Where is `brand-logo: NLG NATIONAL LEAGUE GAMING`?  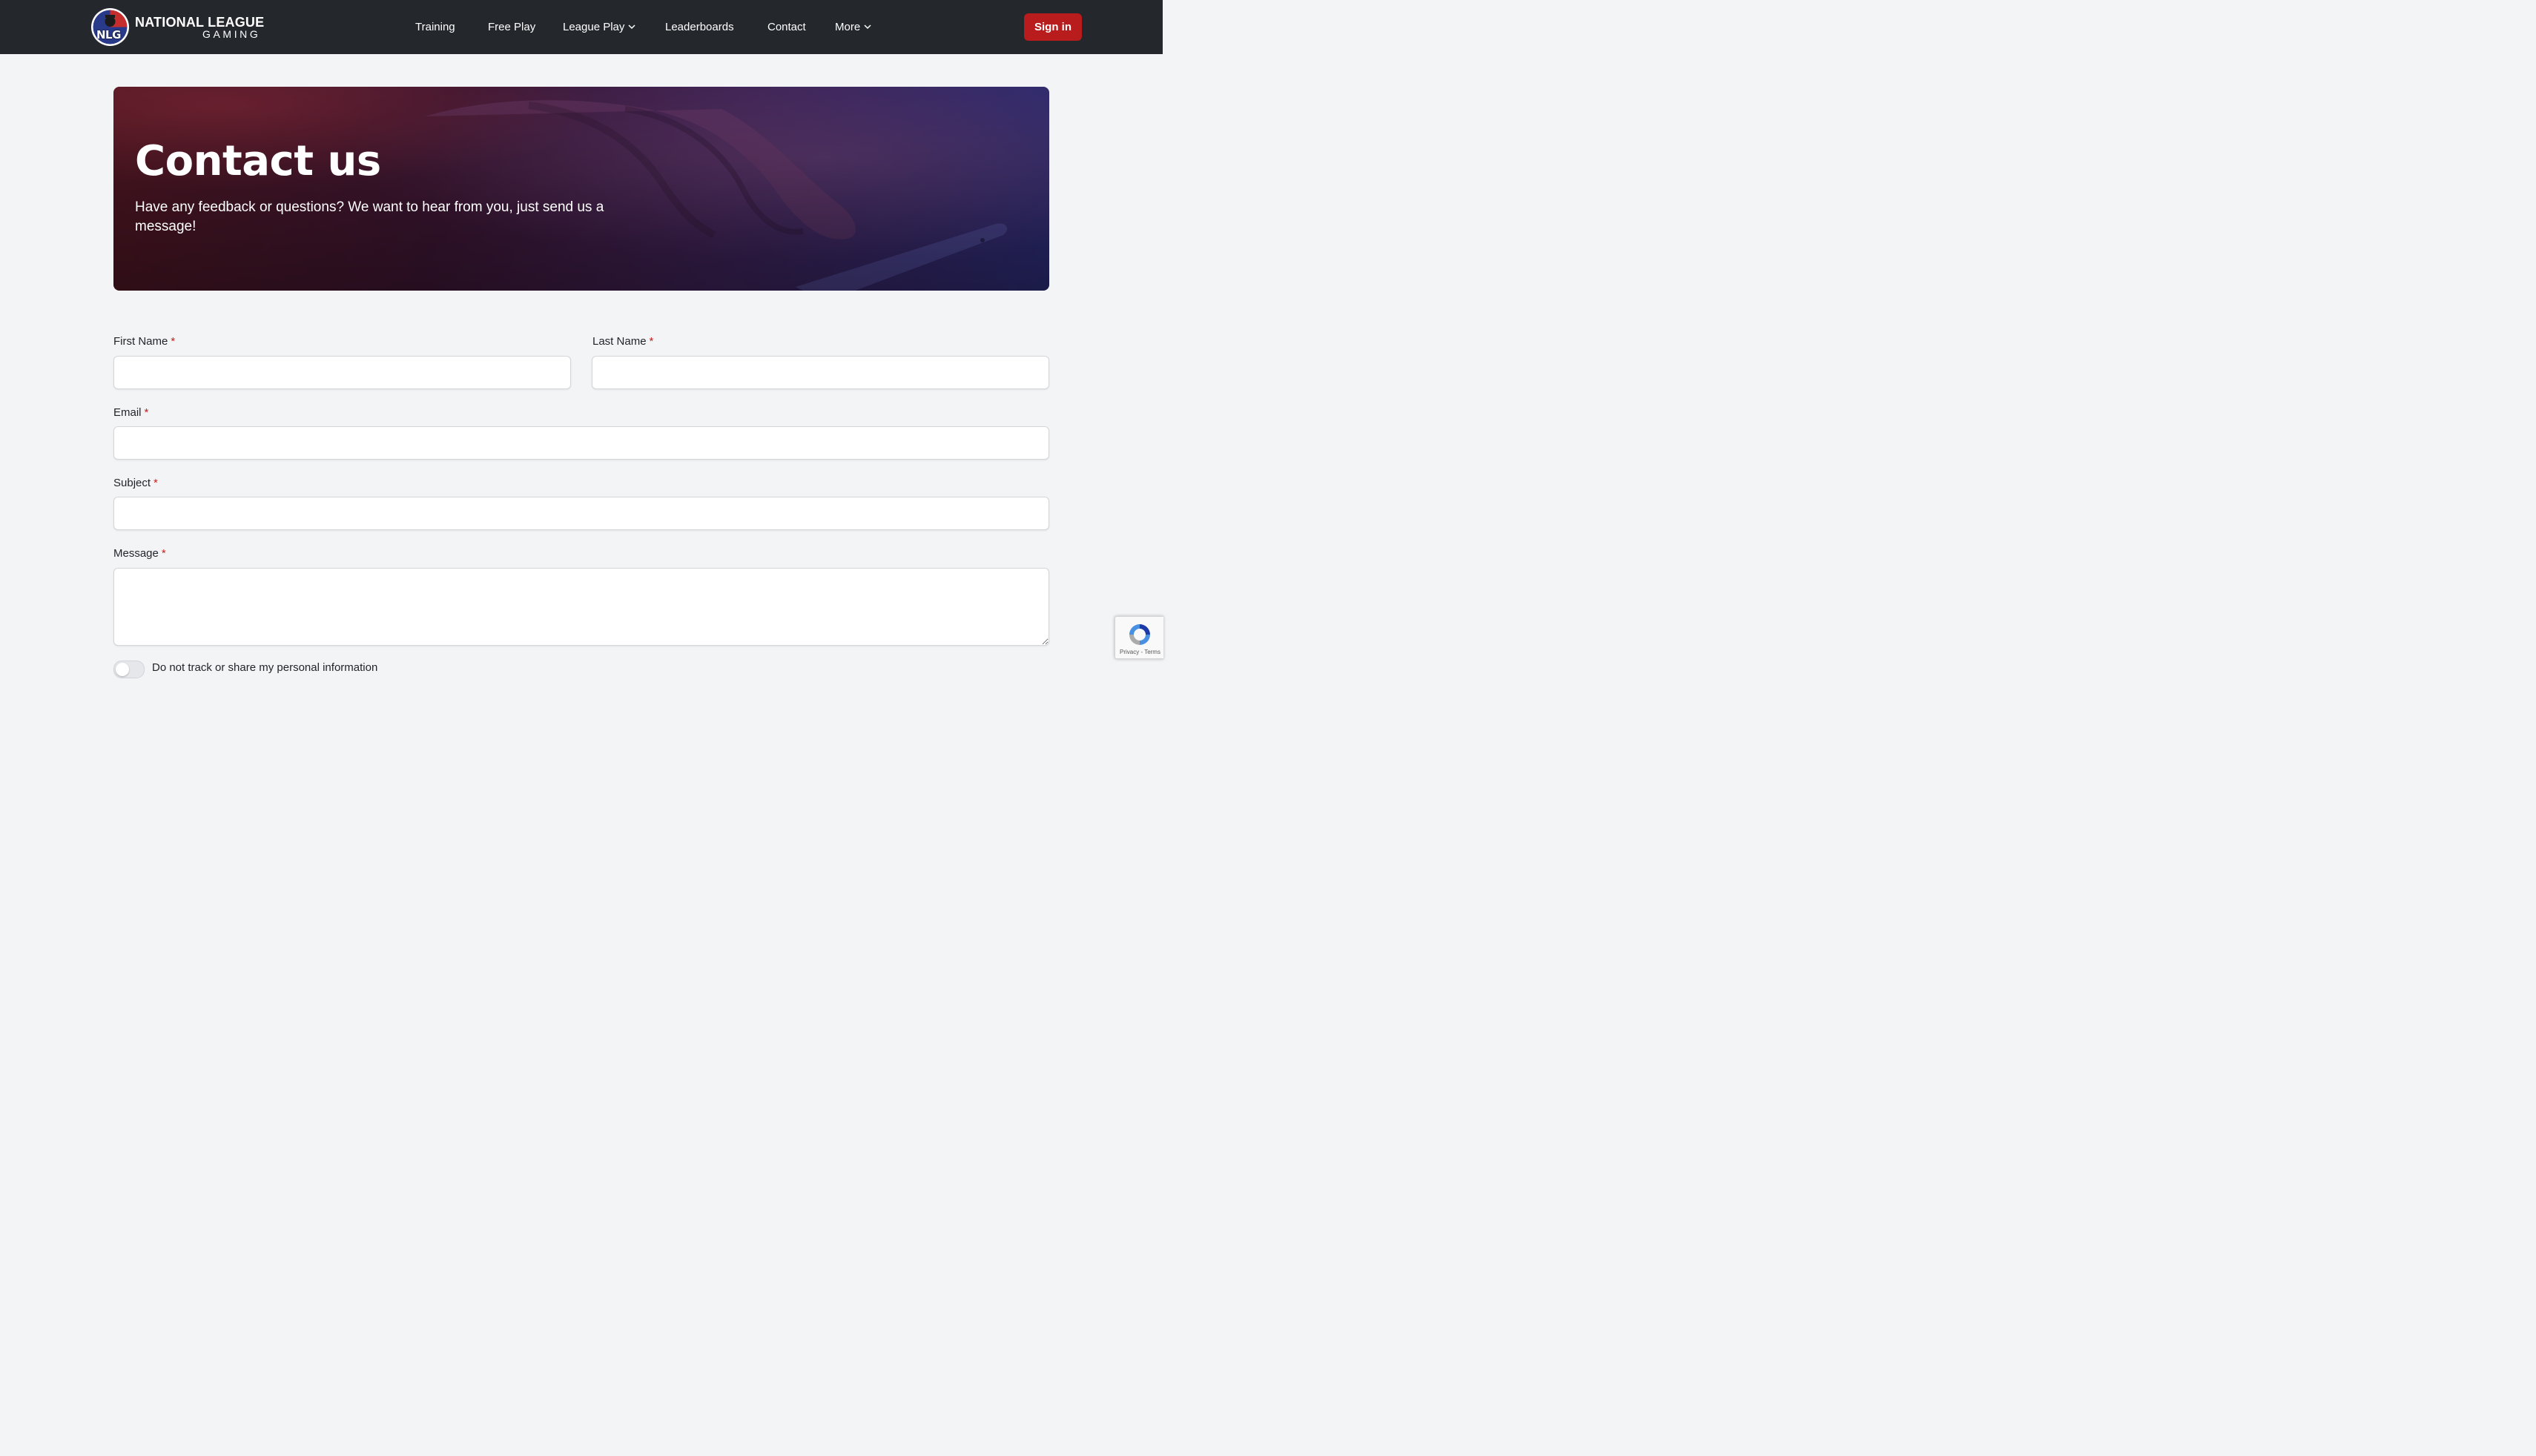 brand-logo: NLG NATIONAL LEAGUE GAMING is located at coordinates (180, 27).